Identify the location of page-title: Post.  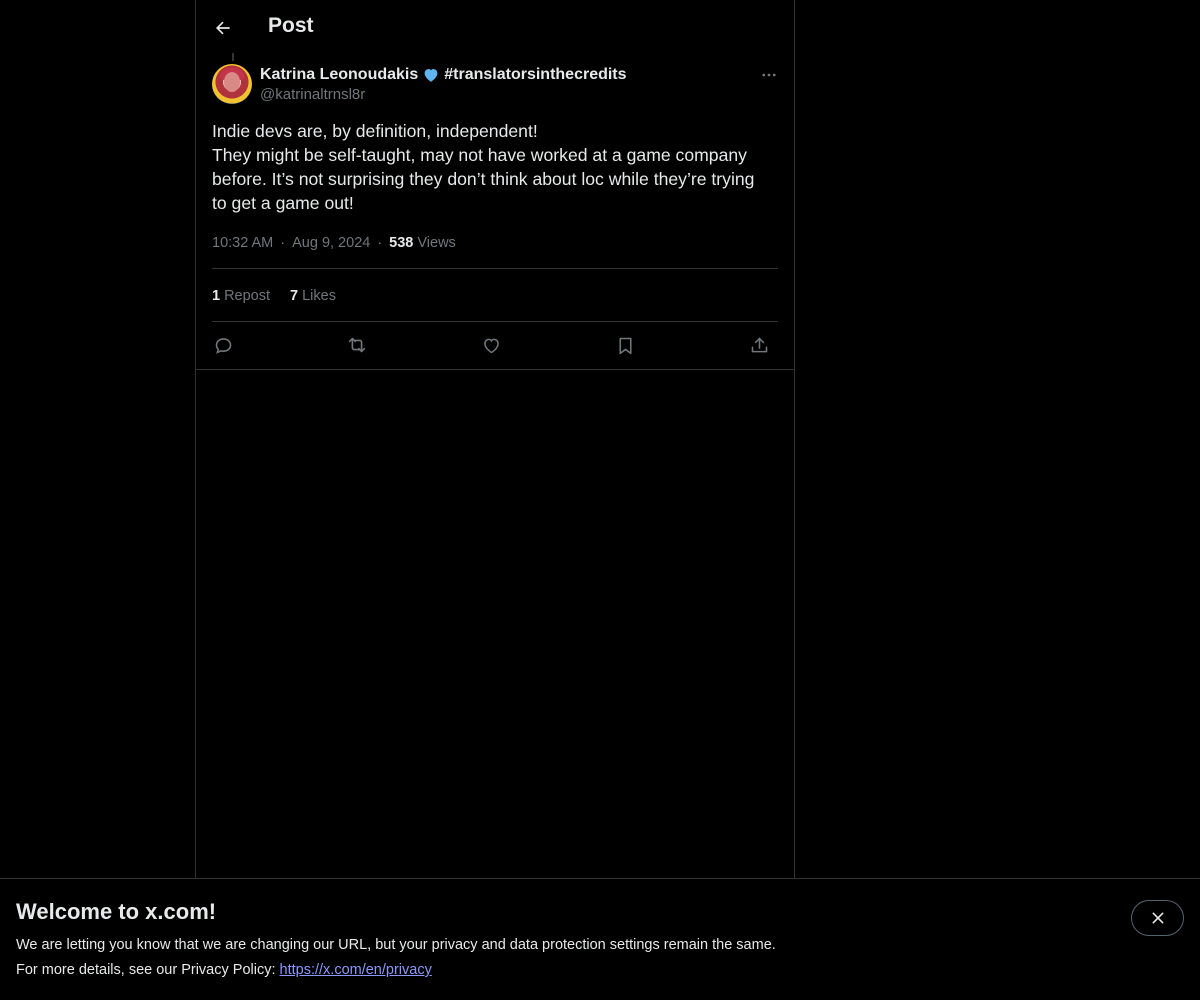
(291, 25).